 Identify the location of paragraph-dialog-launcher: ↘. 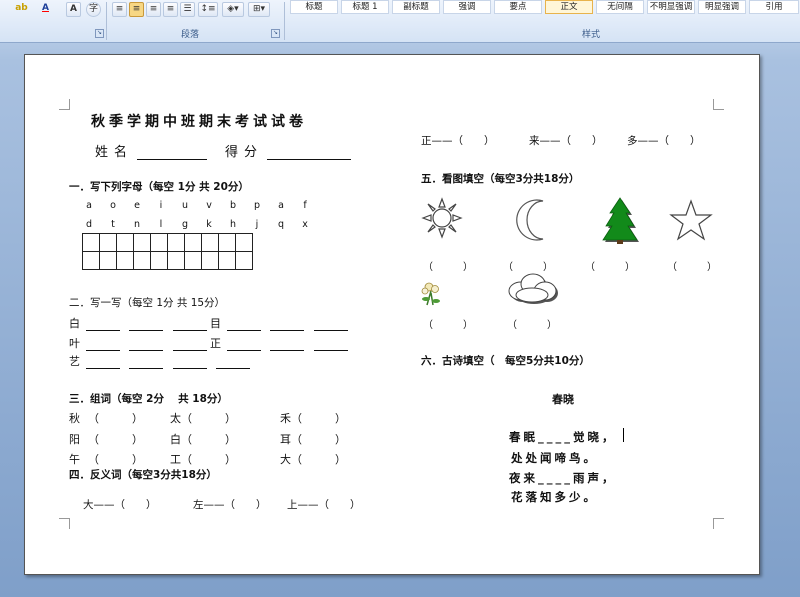
(275, 33).